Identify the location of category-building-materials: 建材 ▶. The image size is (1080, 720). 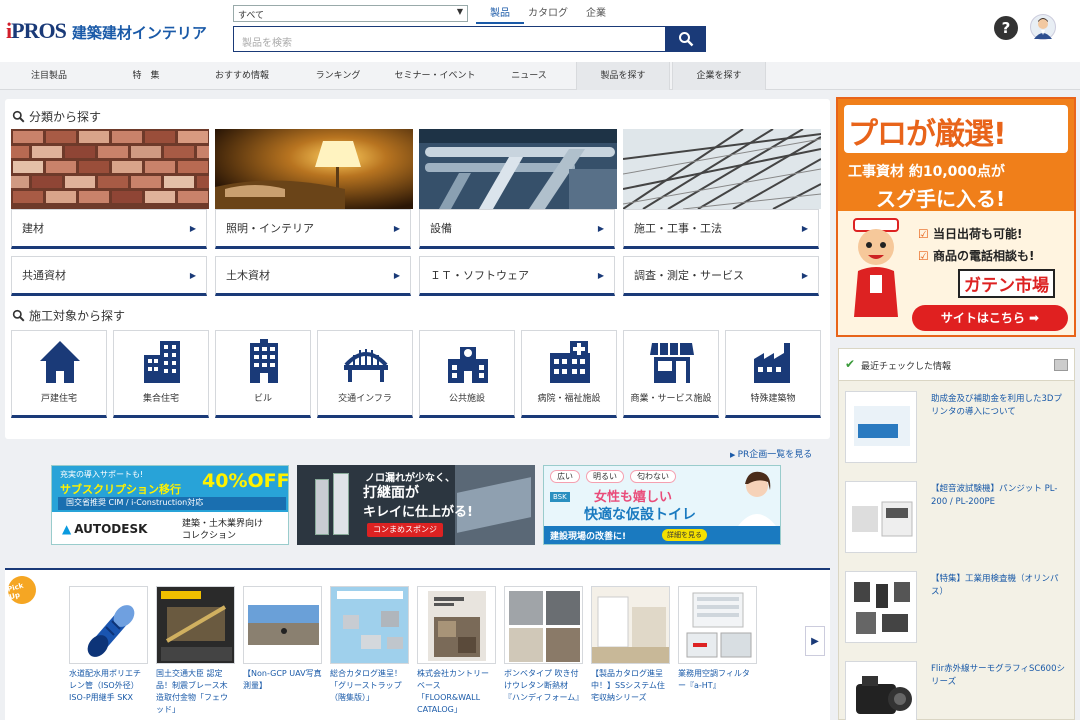
(109, 229).